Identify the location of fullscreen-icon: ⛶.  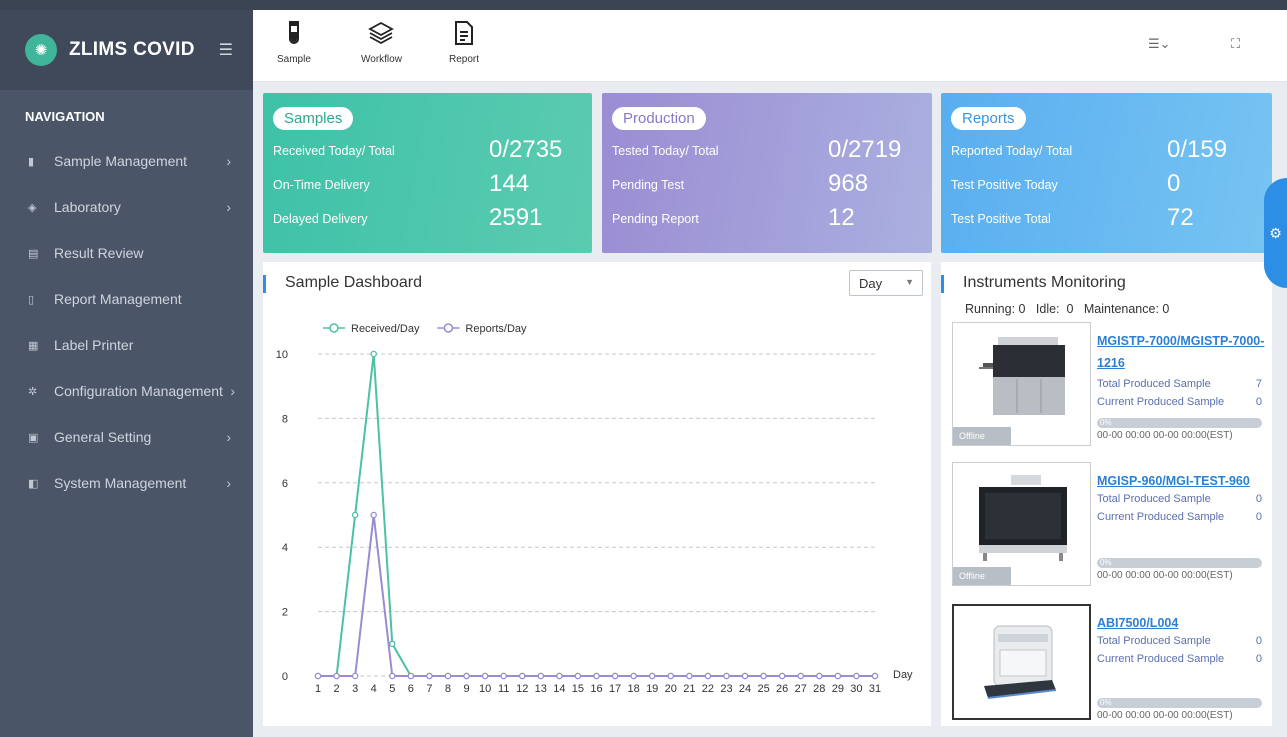
(1235, 44).